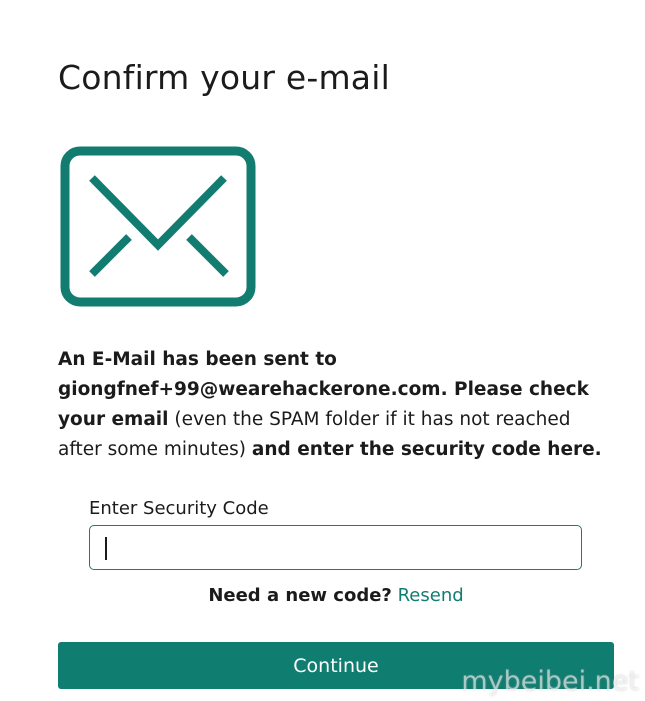  I want to click on resend-row: Need a new code? Resend, so click(322, 595).